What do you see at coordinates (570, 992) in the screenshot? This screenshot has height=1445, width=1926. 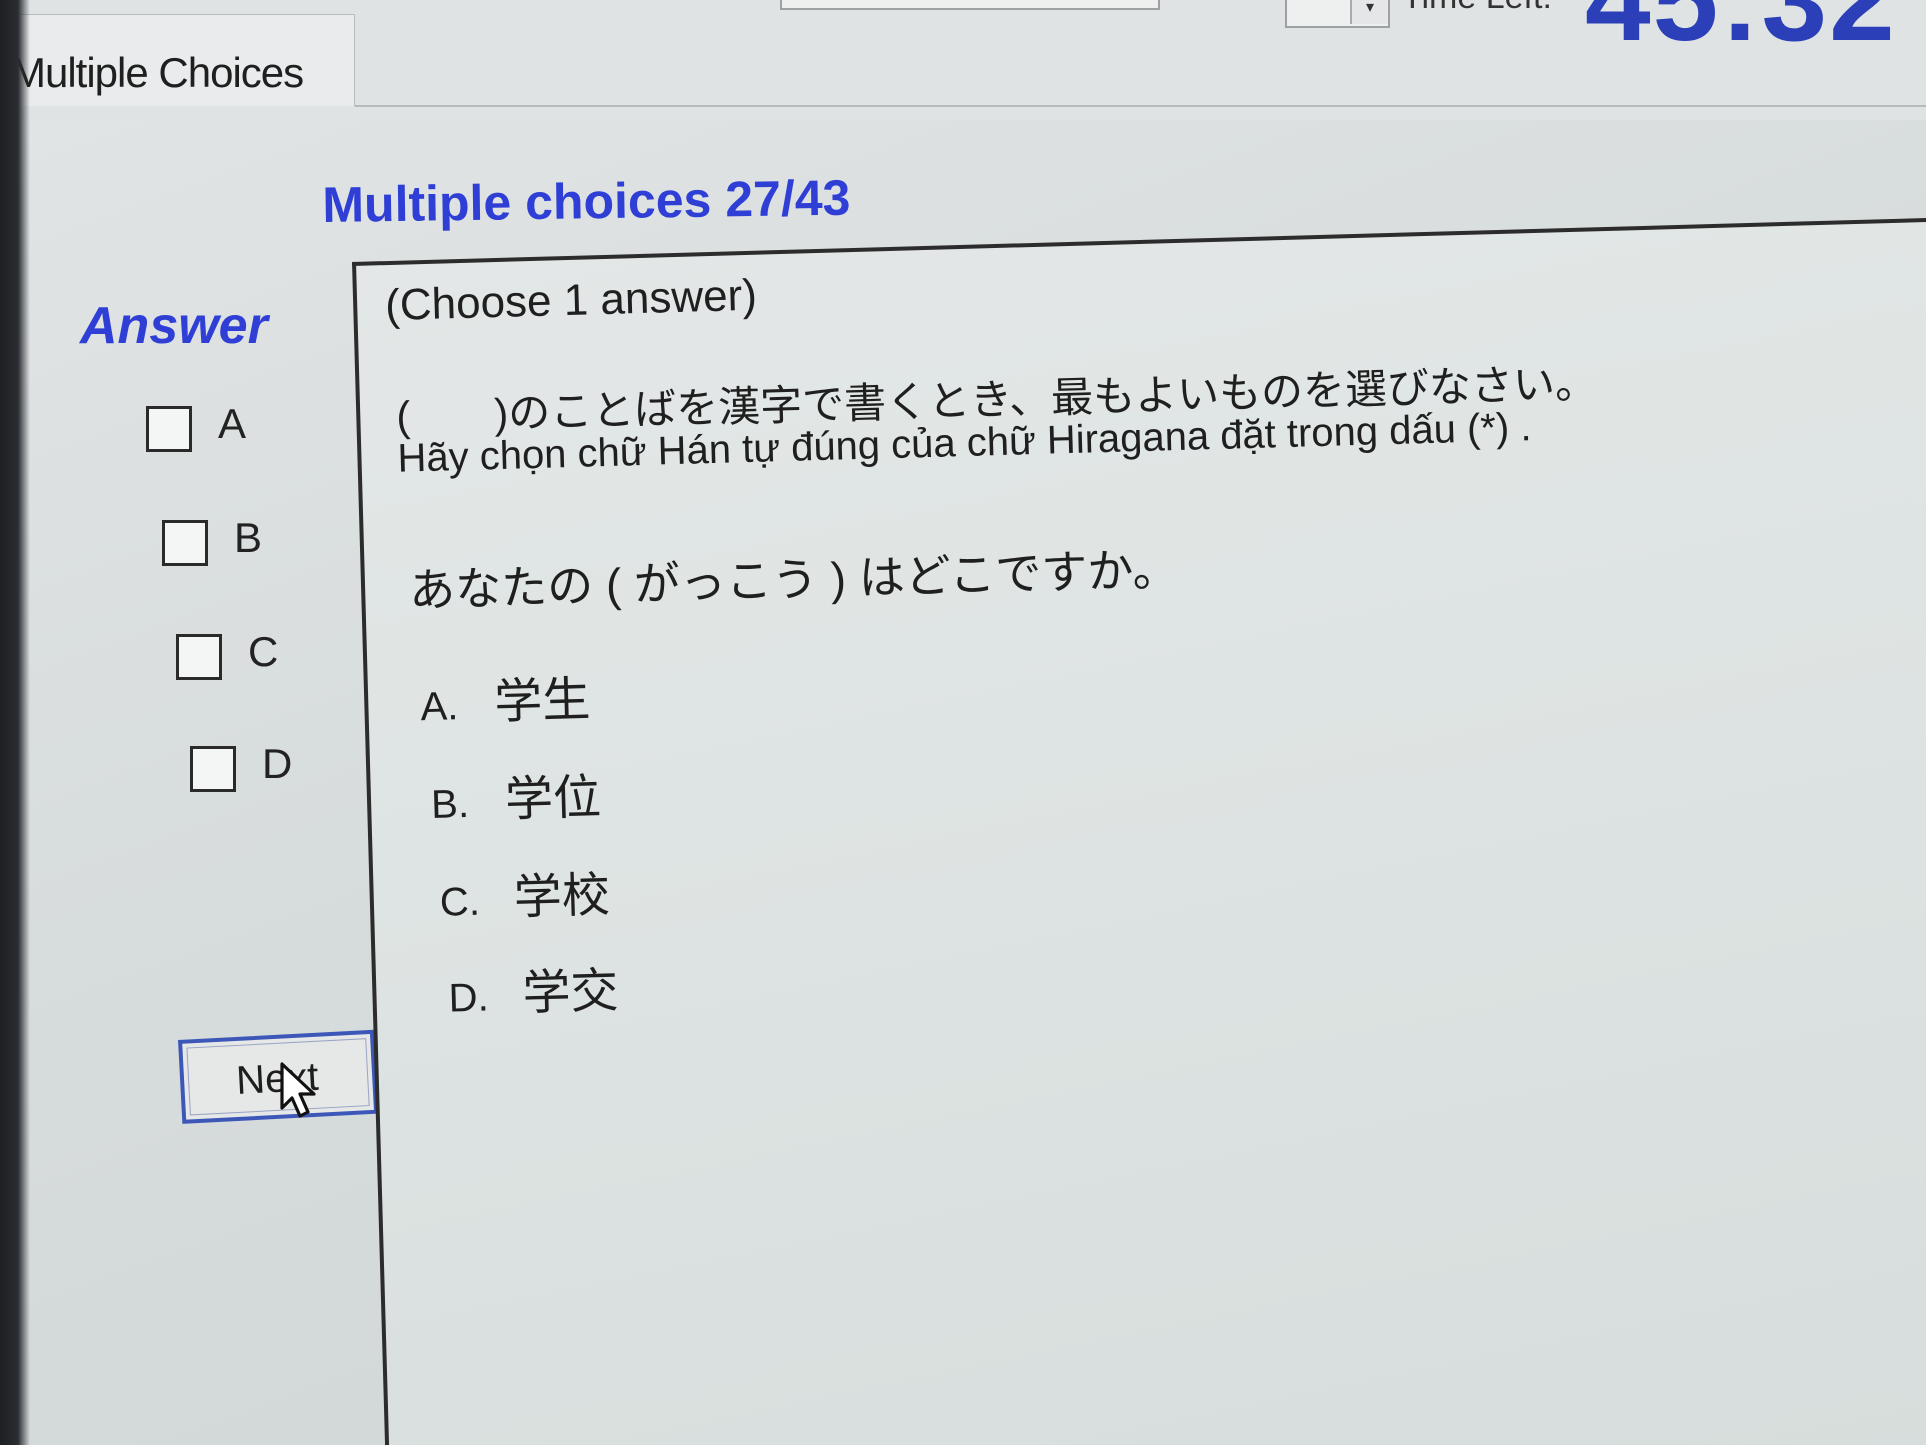 I see `choice-text: 学交` at bounding box center [570, 992].